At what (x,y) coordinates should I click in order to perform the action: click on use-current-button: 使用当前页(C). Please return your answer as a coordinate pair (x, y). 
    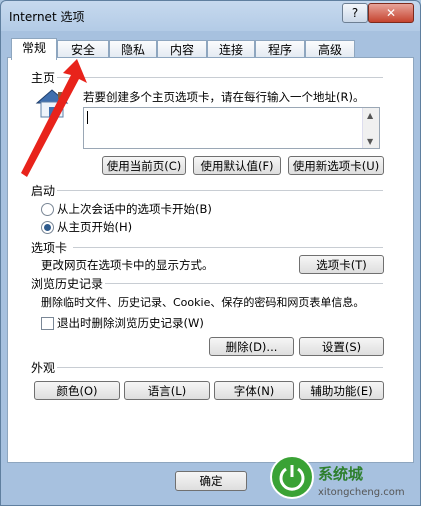
    Looking at the image, I should click on (144, 165).